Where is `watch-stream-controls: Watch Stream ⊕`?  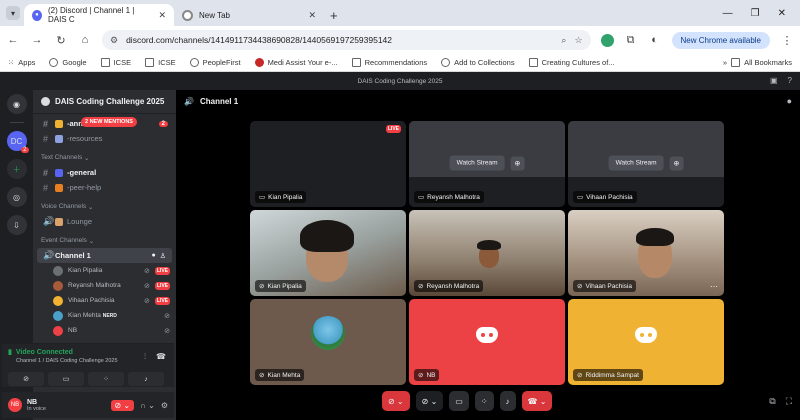 watch-stream-controls: Watch Stream ⊕ is located at coordinates (646, 163).